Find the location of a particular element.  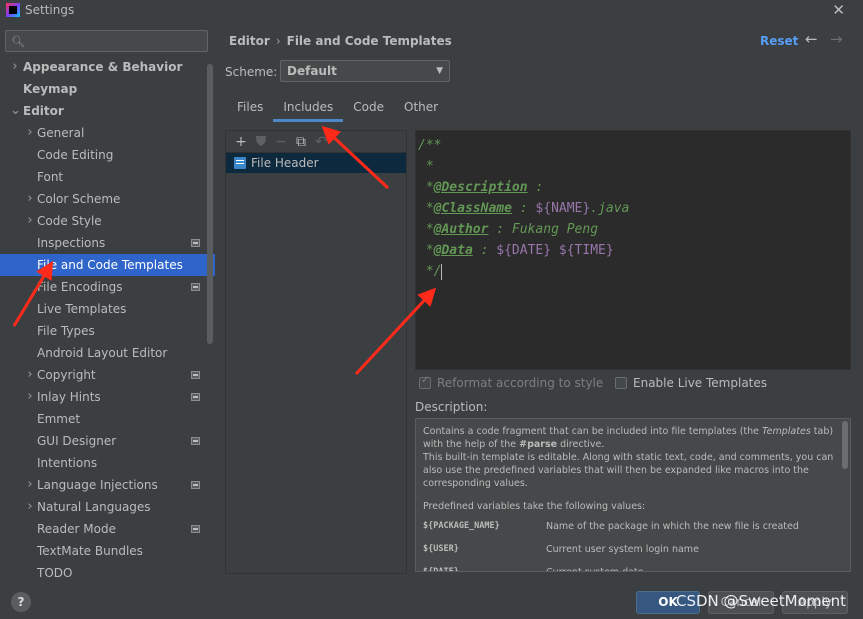

sidebar-item-android-layout-editor: Android Layout Editor is located at coordinates (107, 353).